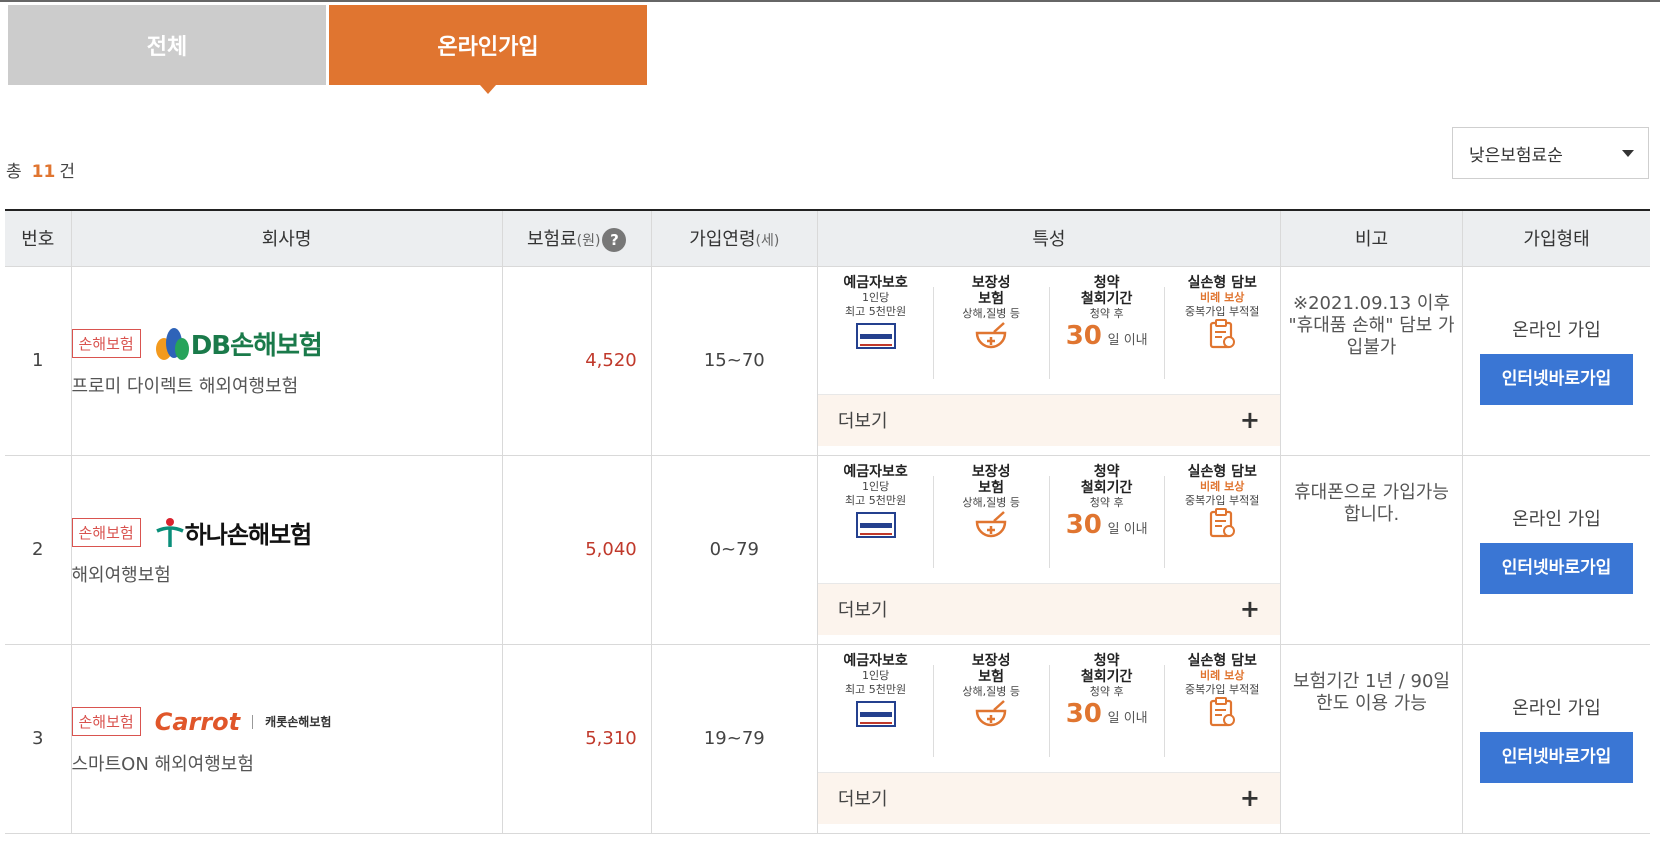  I want to click on help-icon: ?, so click(614, 239).